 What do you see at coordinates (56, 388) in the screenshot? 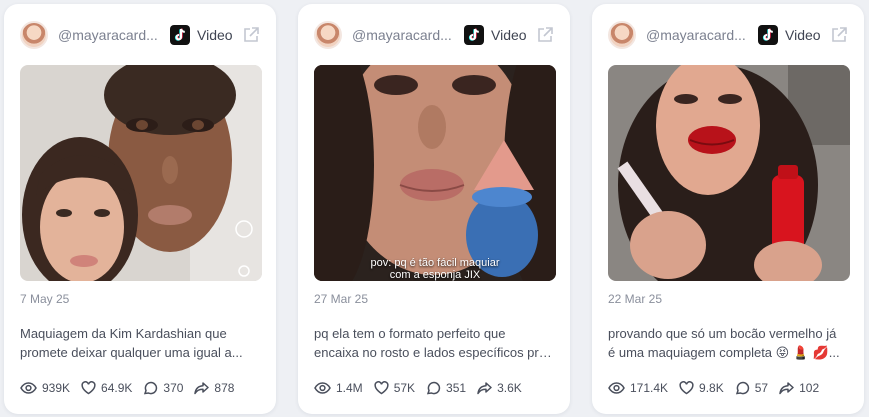
I see `views-count: 939K` at bounding box center [56, 388].